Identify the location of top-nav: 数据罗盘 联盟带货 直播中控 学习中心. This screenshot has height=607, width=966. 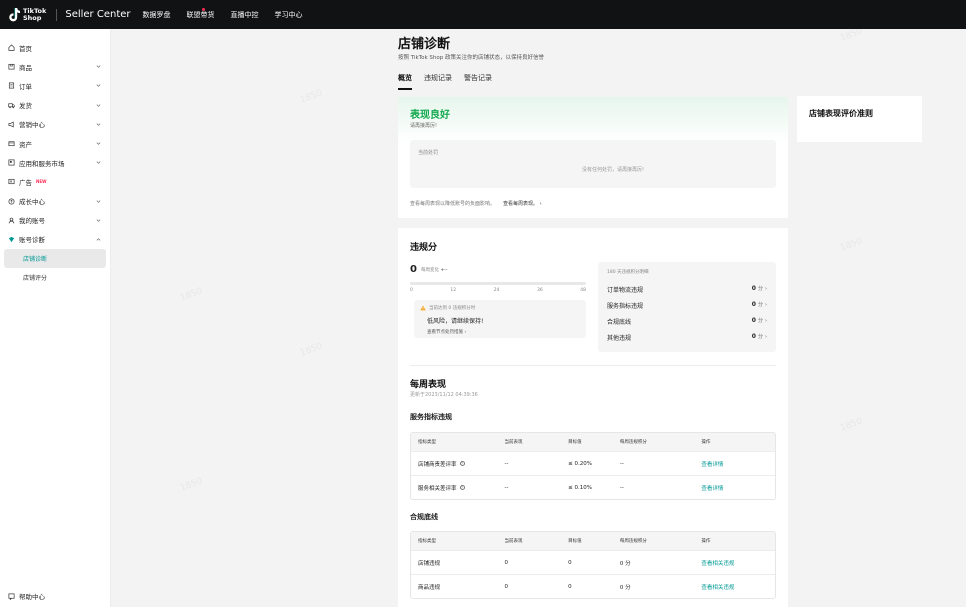
(223, 13).